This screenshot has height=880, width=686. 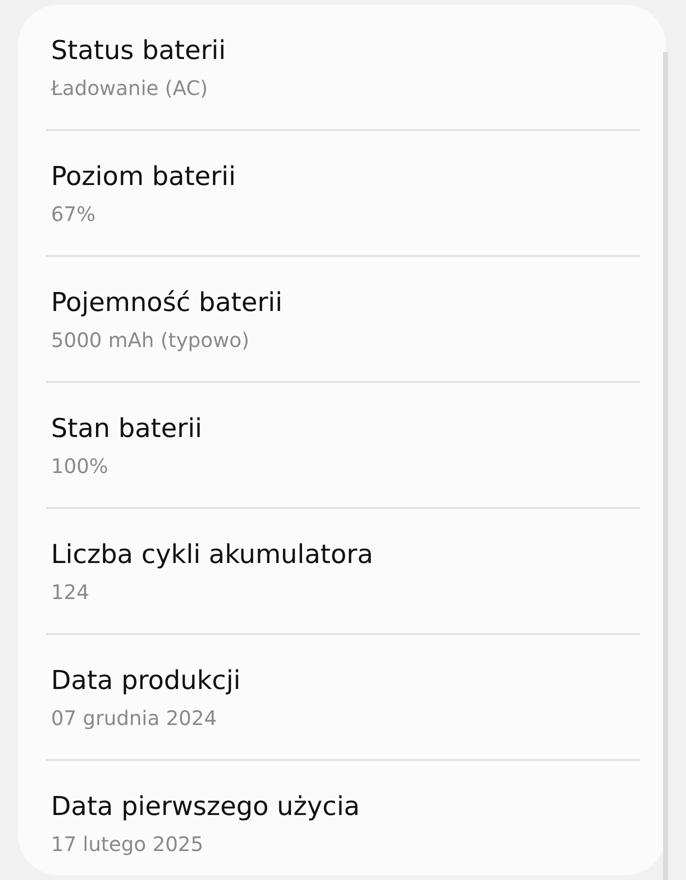 I want to click on row-title: Data produkcji, so click(x=146, y=681).